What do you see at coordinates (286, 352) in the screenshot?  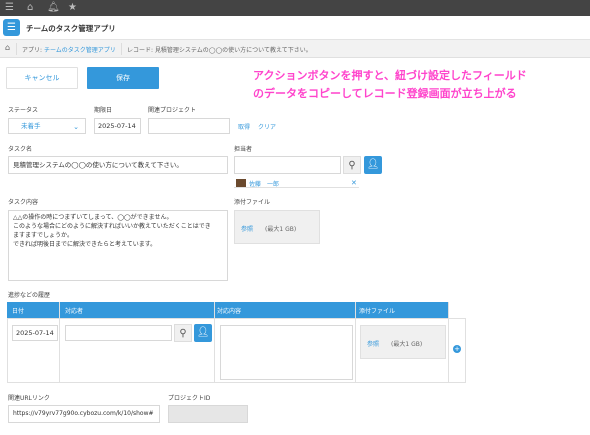 I see `history-content-textarea` at bounding box center [286, 352].